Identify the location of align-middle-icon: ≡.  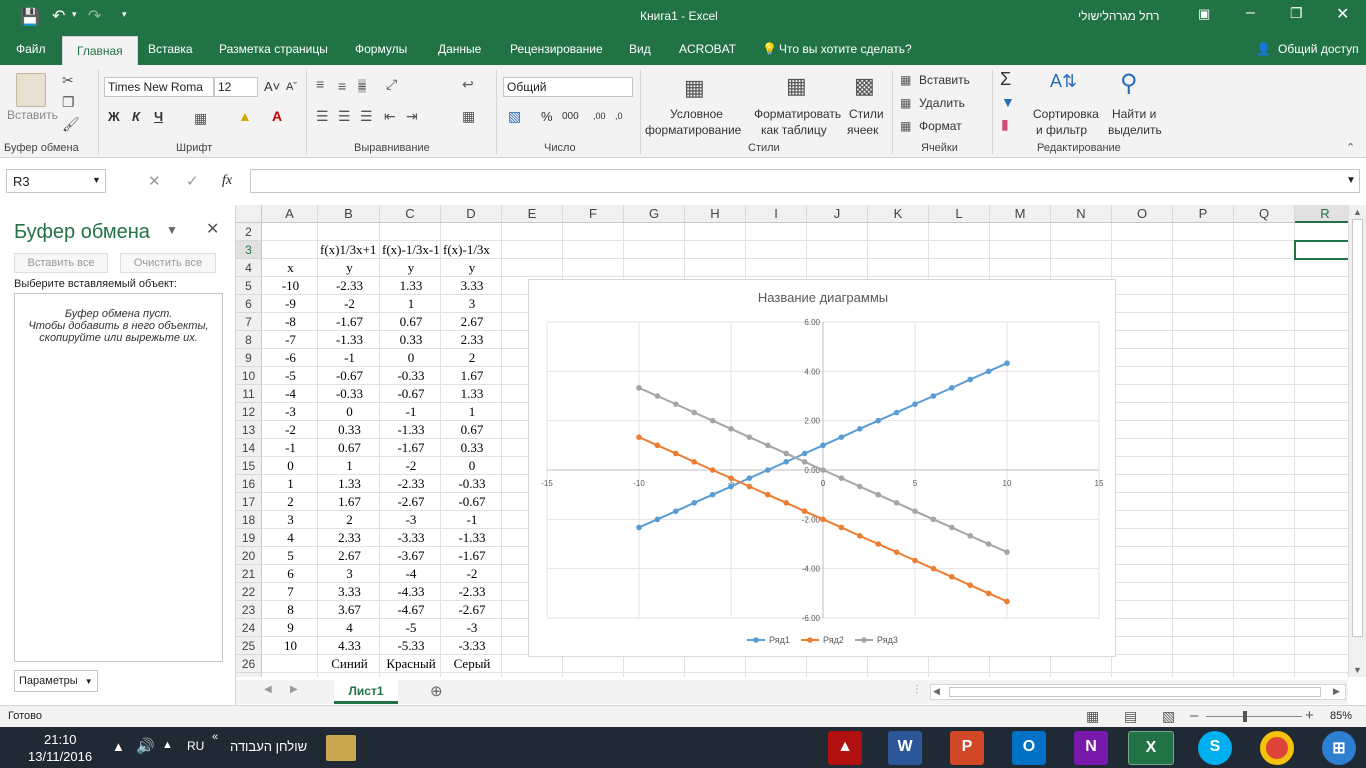
(342, 86).